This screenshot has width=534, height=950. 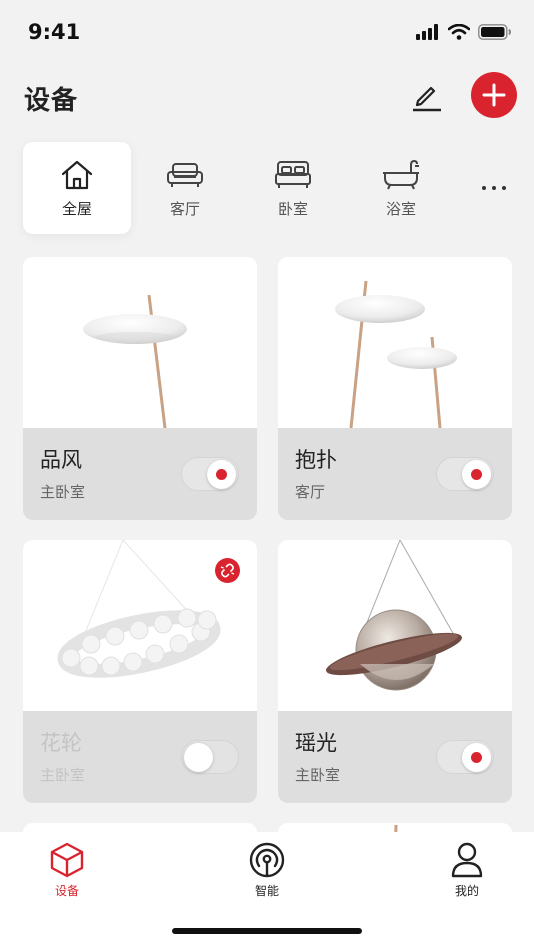 What do you see at coordinates (427, 99) in the screenshot?
I see `pencil-icon` at bounding box center [427, 99].